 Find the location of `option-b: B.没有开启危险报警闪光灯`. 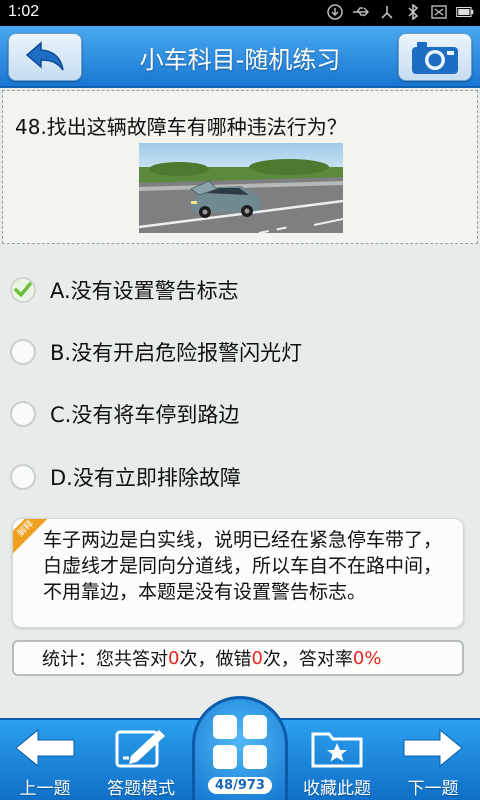

option-b: B.没有开启危险报警闪光灯 is located at coordinates (240, 352).